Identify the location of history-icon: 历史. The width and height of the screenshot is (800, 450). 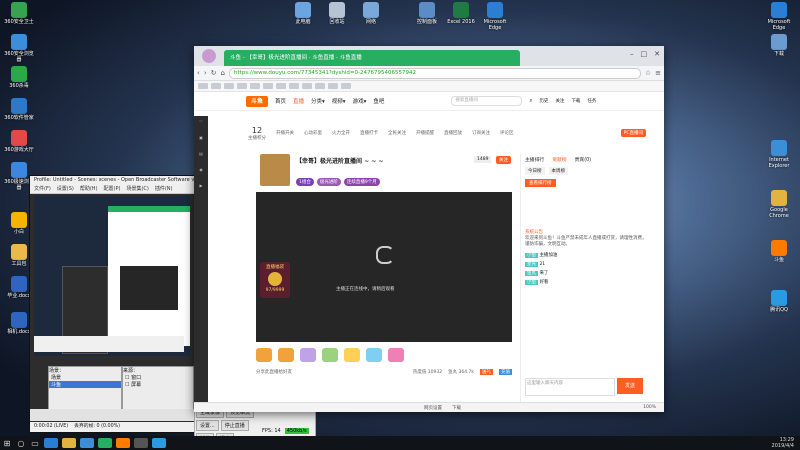
(543, 101).